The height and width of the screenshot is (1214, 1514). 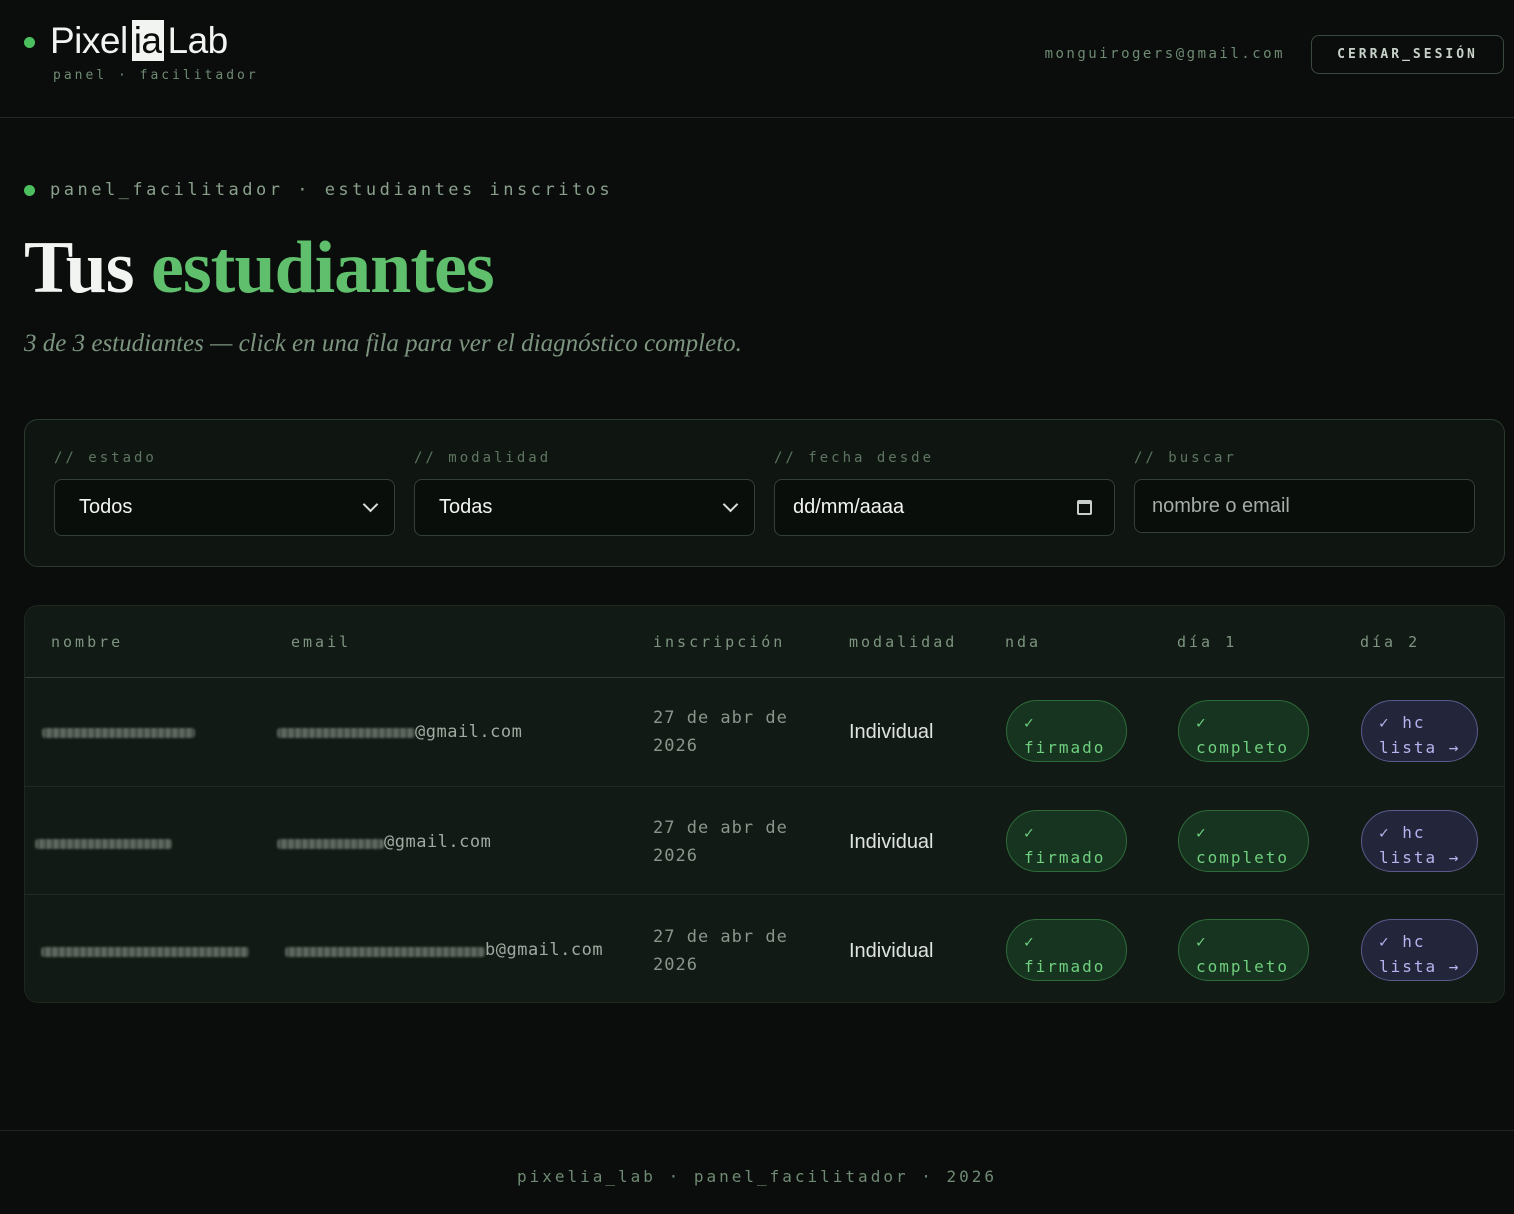 I want to click on modalidad-select: Todas, so click(x=584, y=507).